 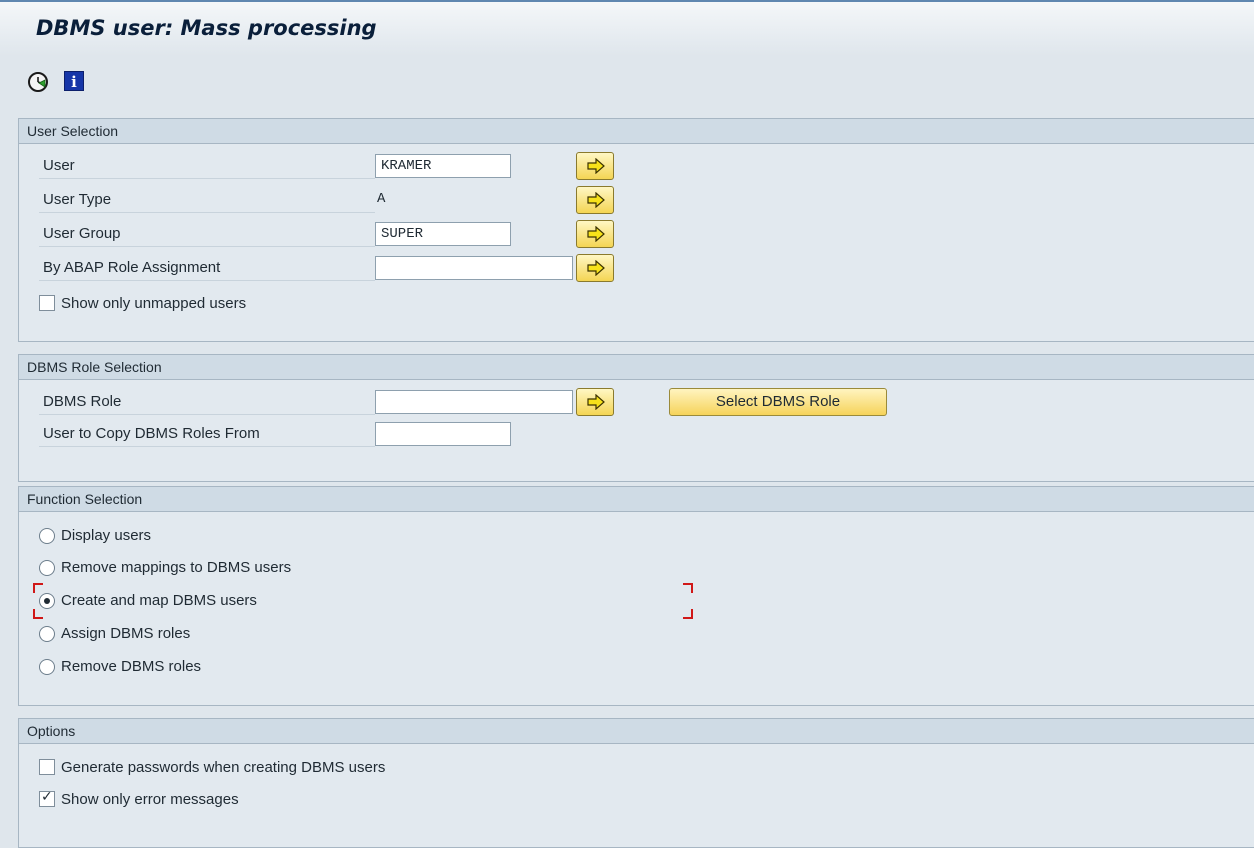 I want to click on user-input: KRAMER, so click(x=443, y=166).